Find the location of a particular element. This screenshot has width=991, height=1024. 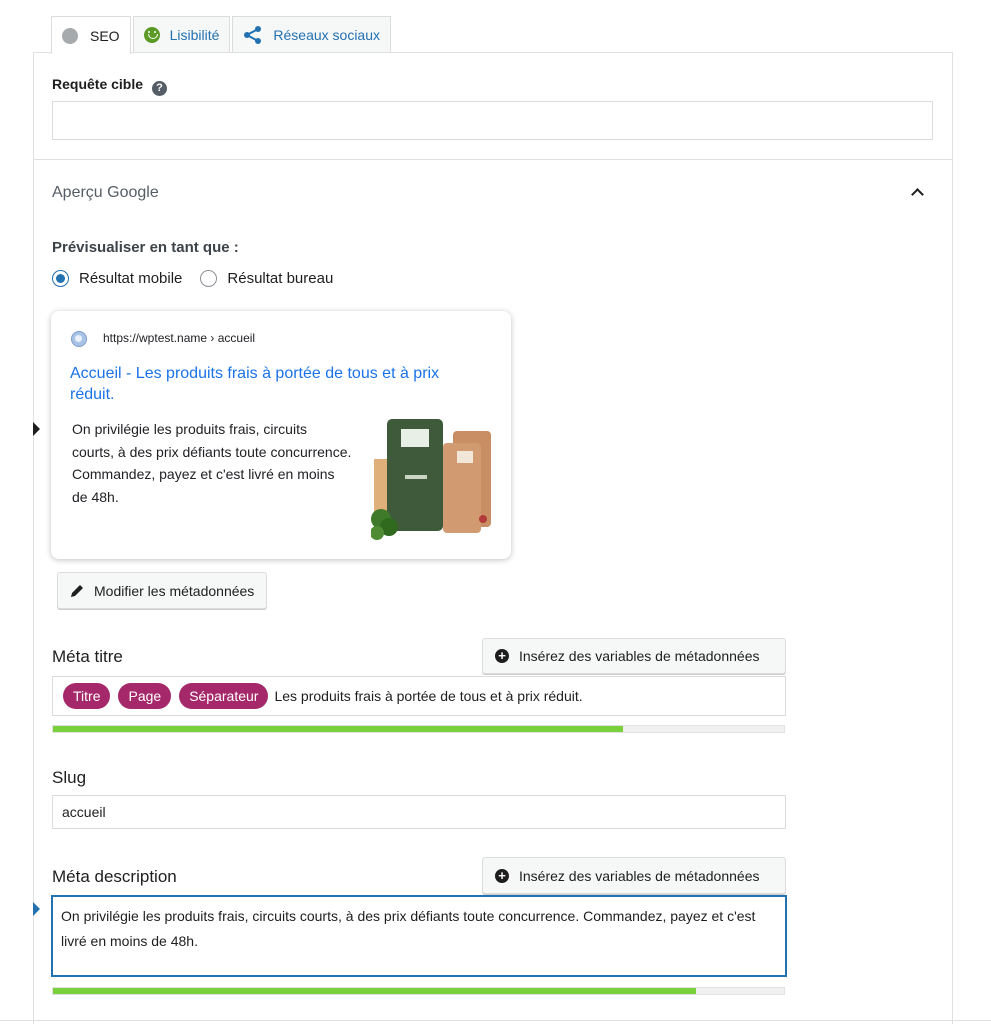

globe-icon is located at coordinates (79, 339).